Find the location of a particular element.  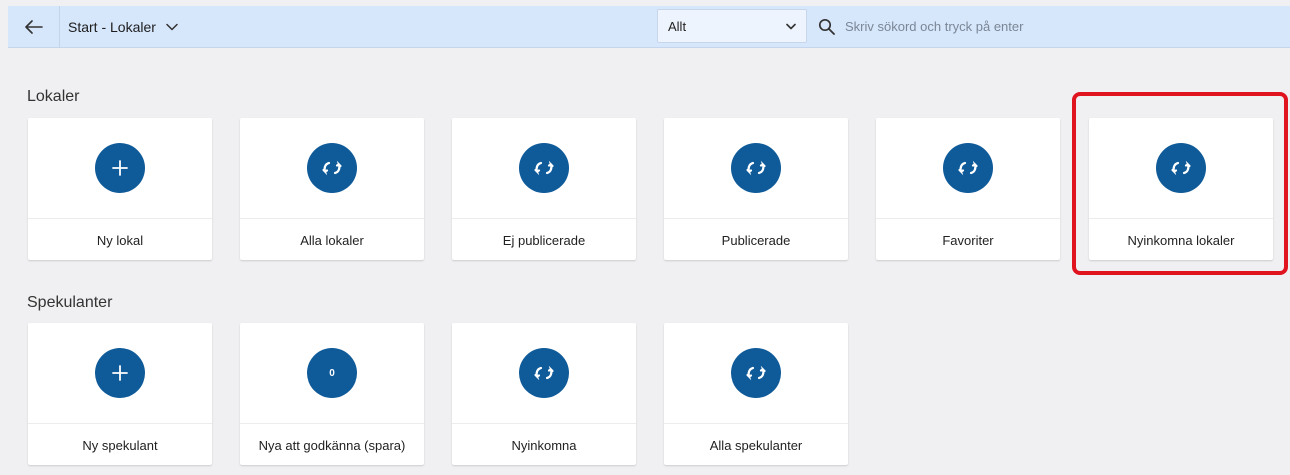

card-nya-att-godkanna: 0 Nya att godkänna (spara) is located at coordinates (332, 394).